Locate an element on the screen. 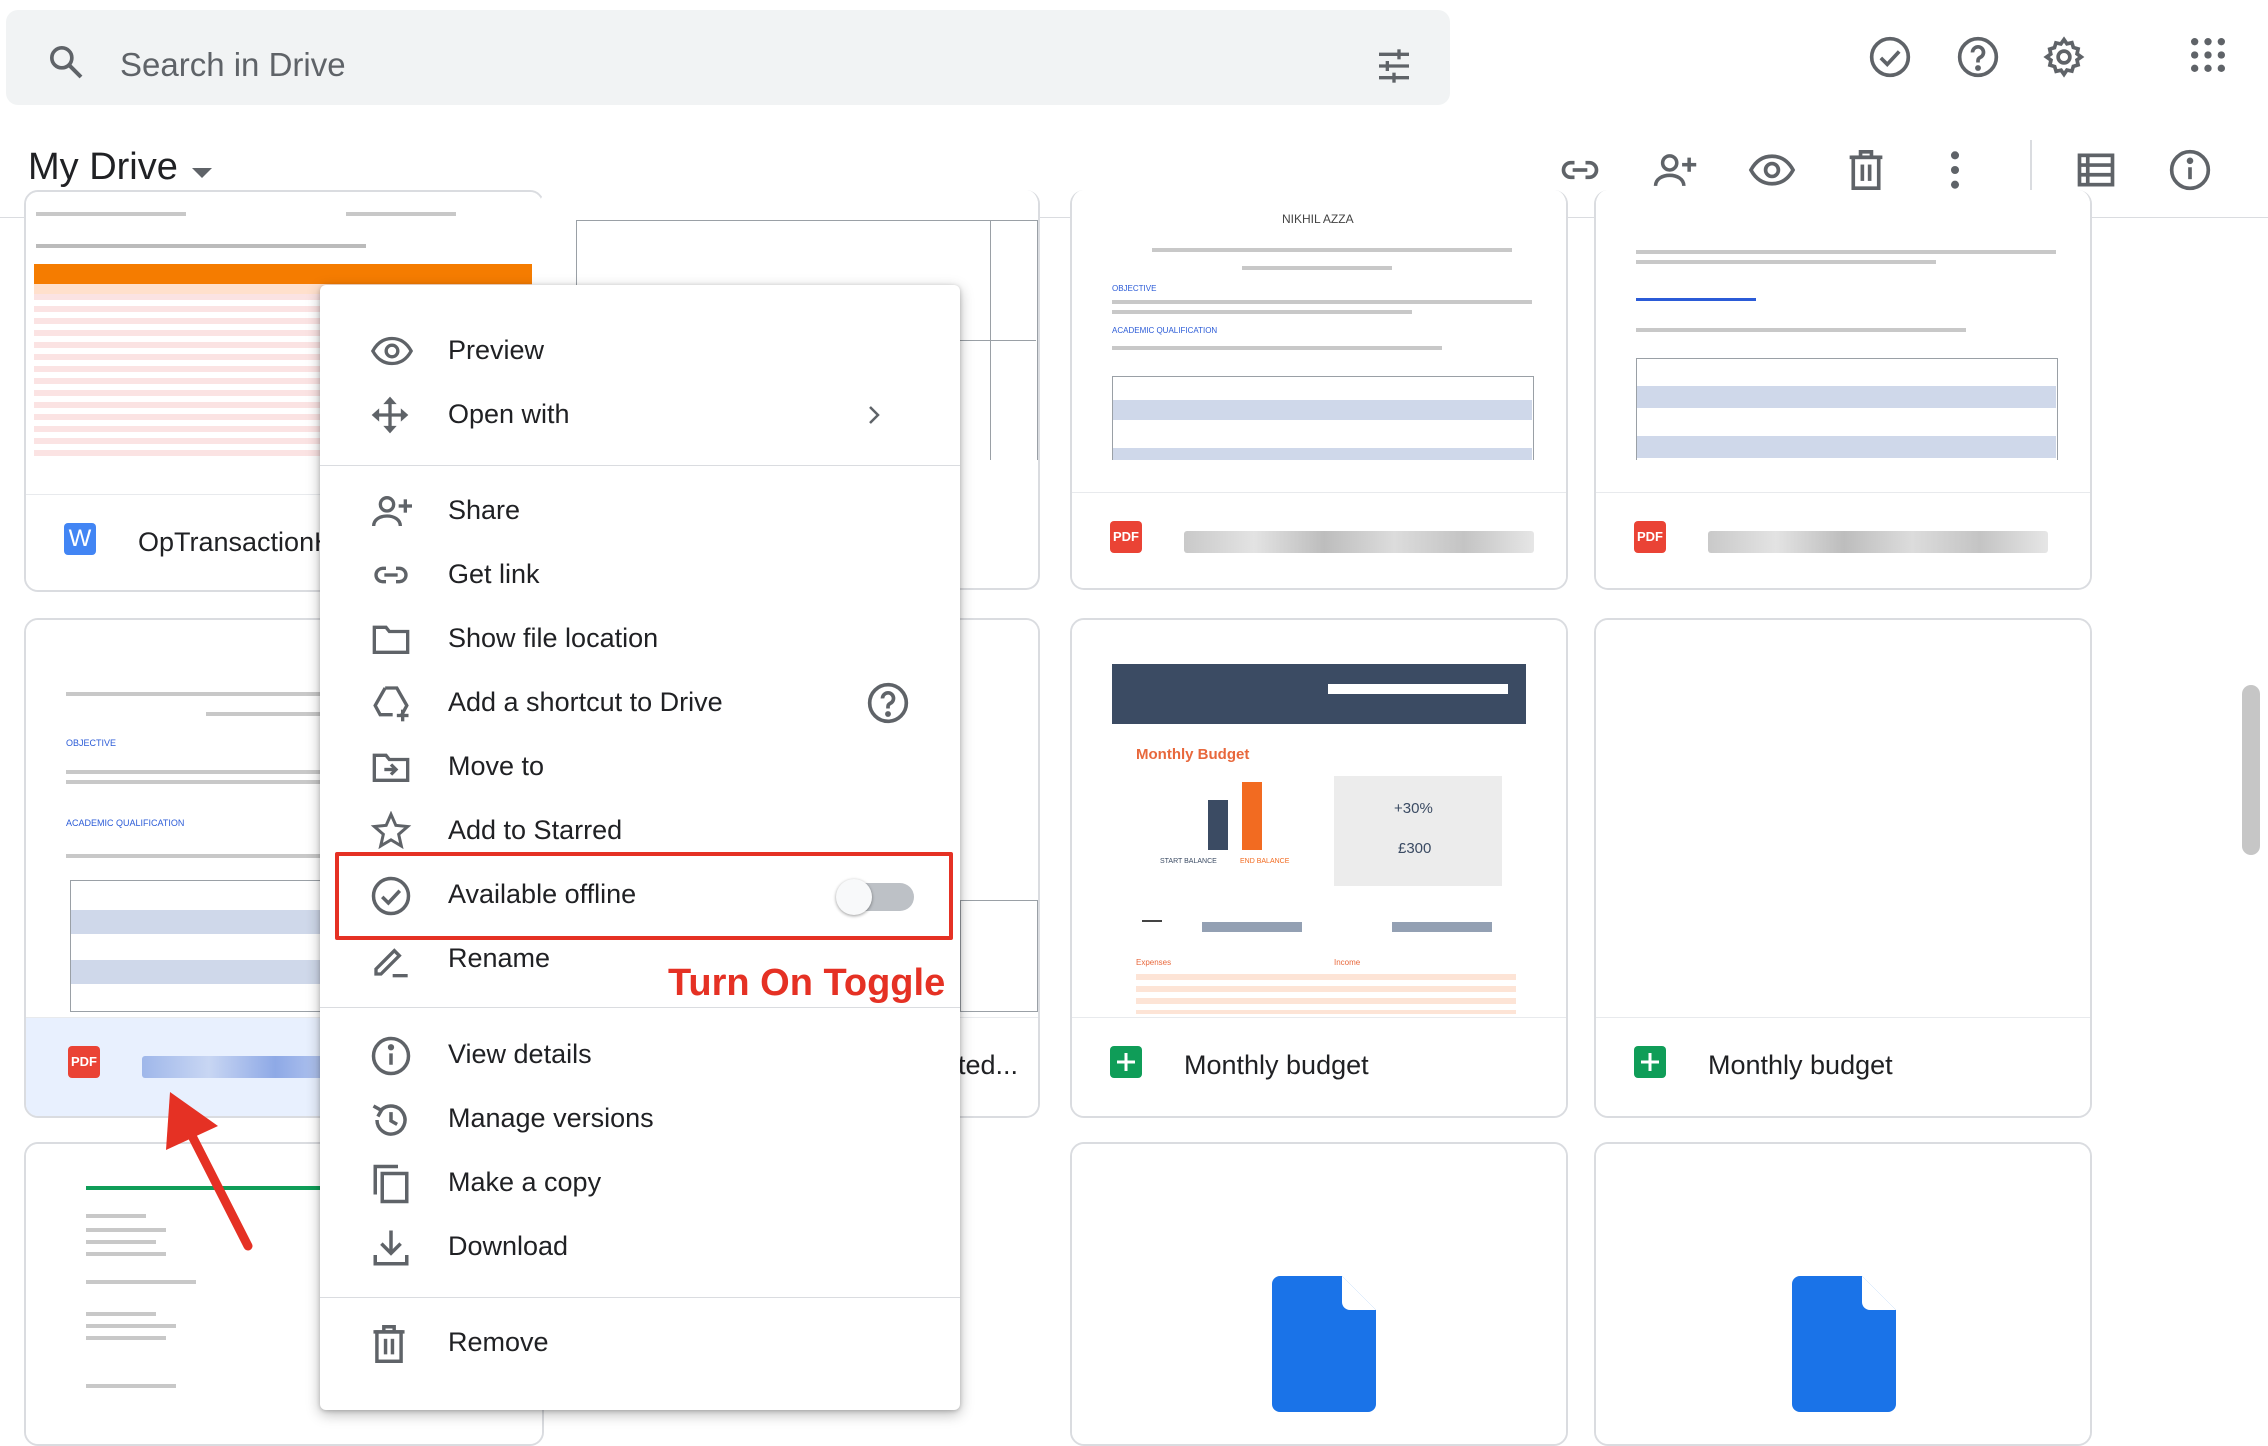  google-doc-icon is located at coordinates (1324, 1346).